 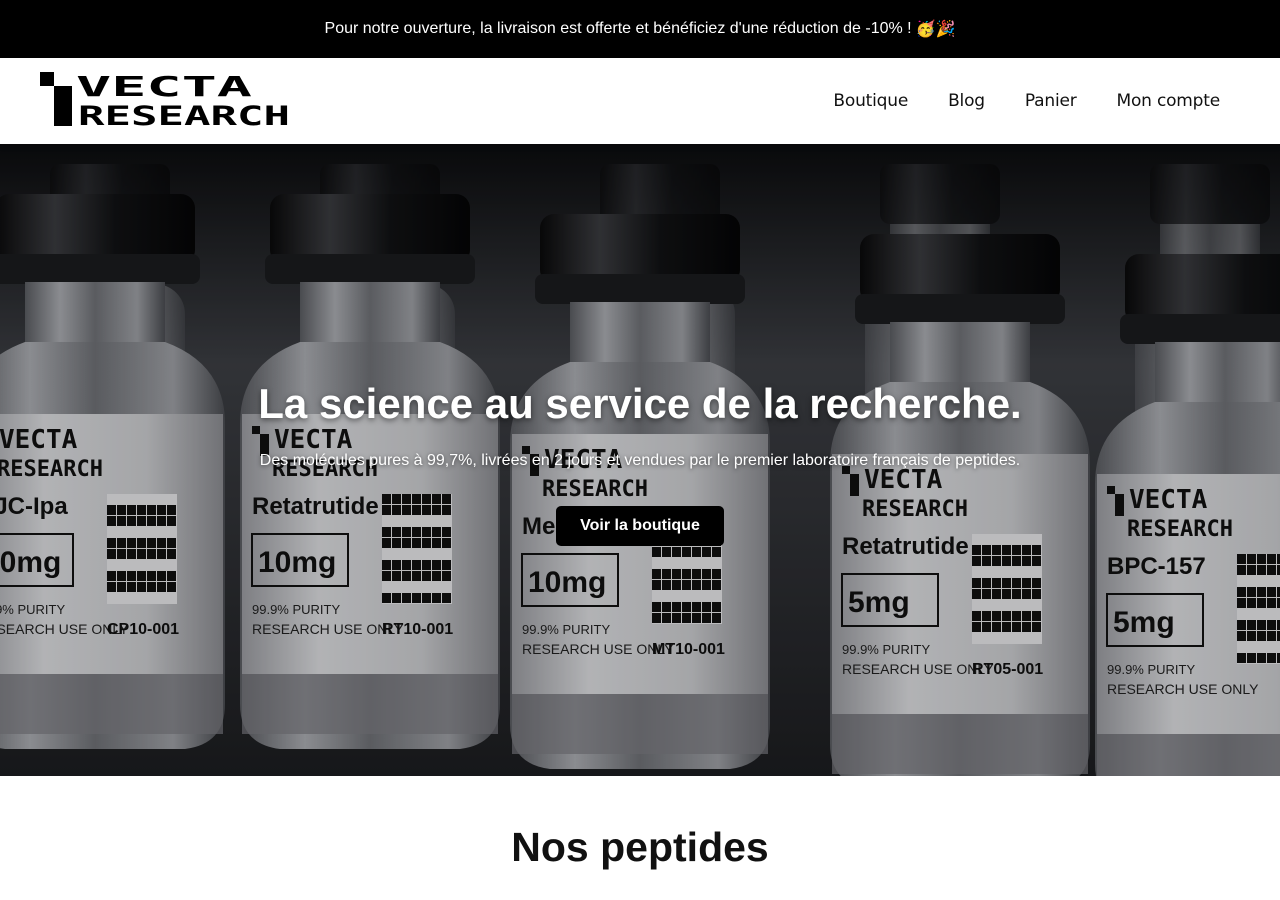 What do you see at coordinates (870, 101) in the screenshot?
I see `nav-boutique: Boutique` at bounding box center [870, 101].